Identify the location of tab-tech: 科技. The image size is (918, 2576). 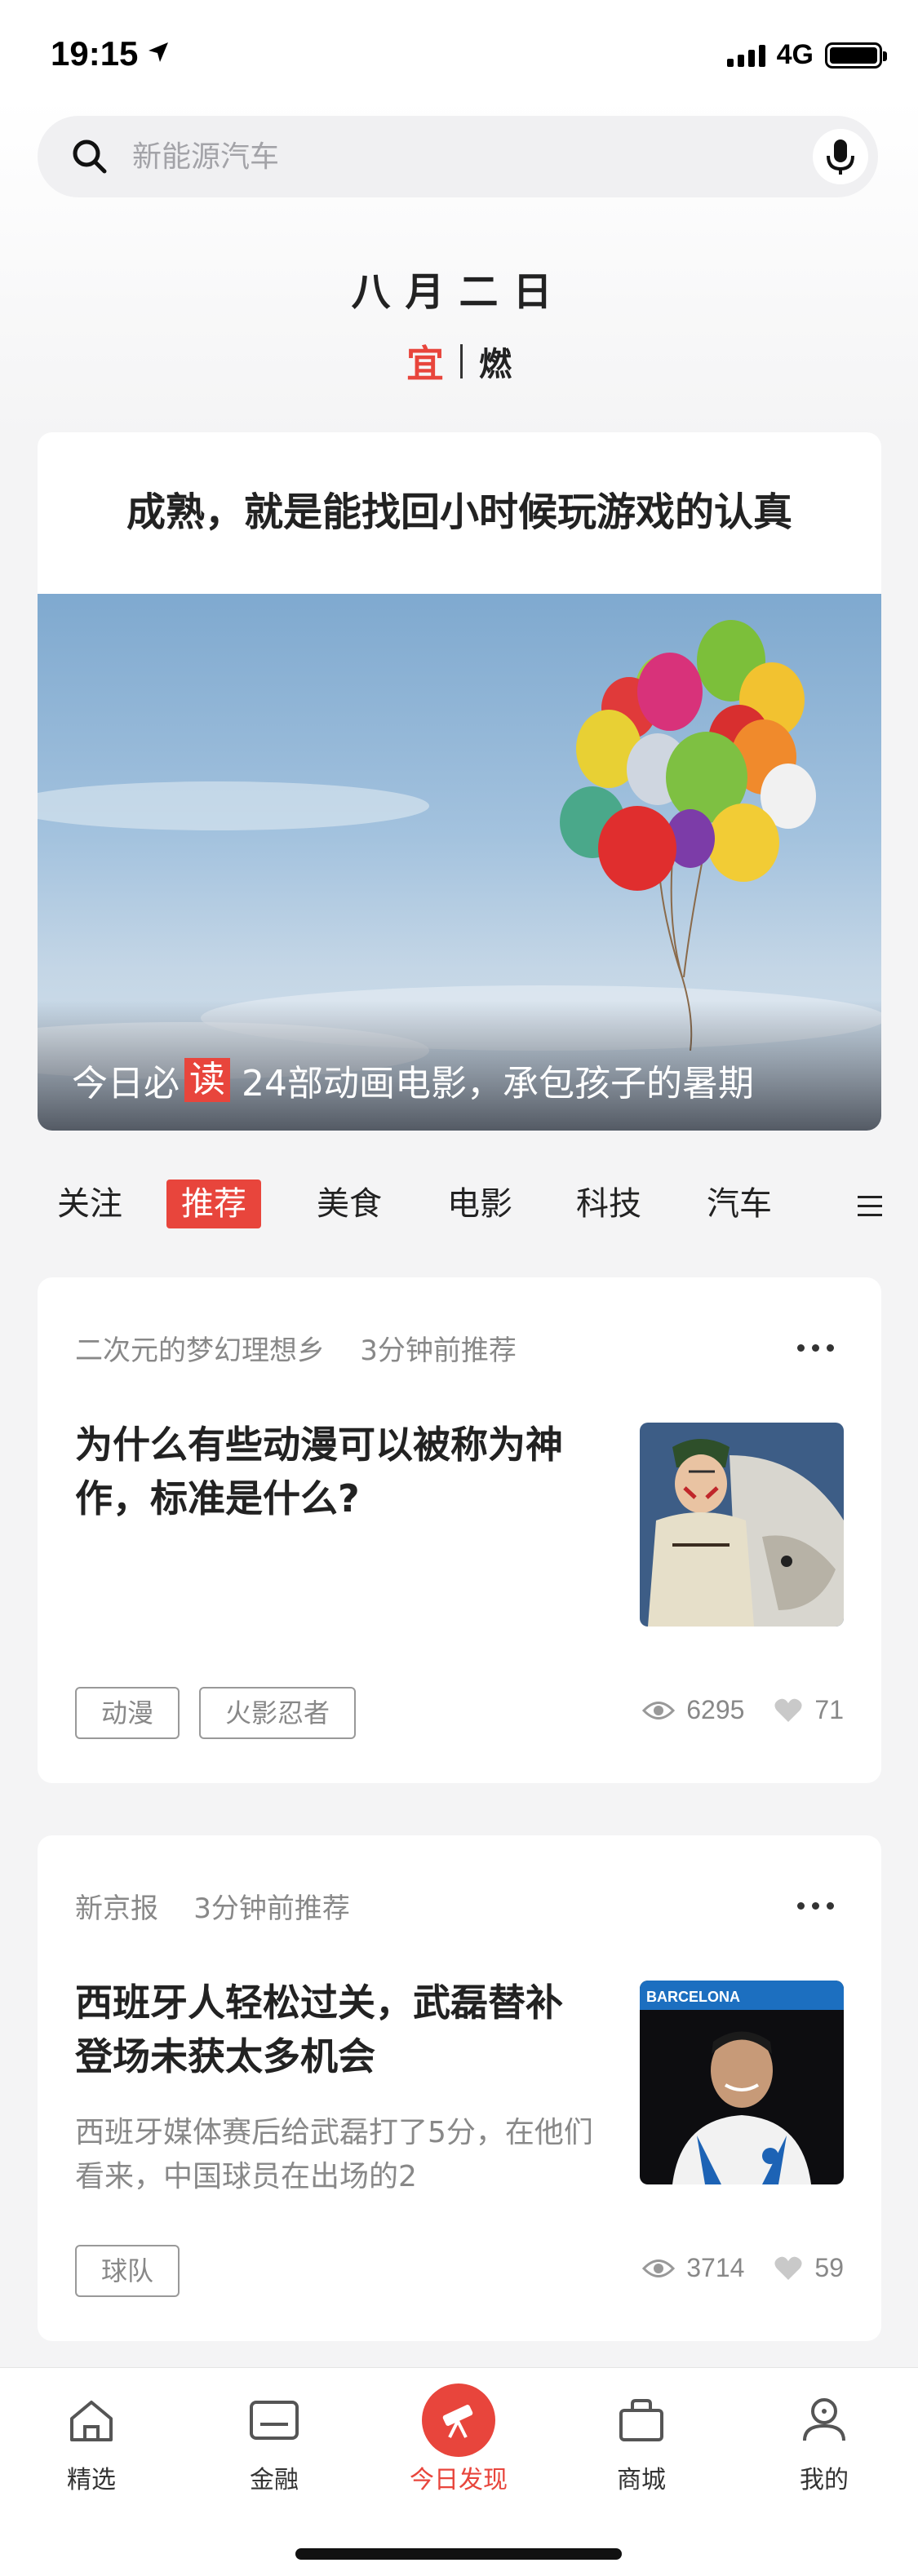
(608, 1204).